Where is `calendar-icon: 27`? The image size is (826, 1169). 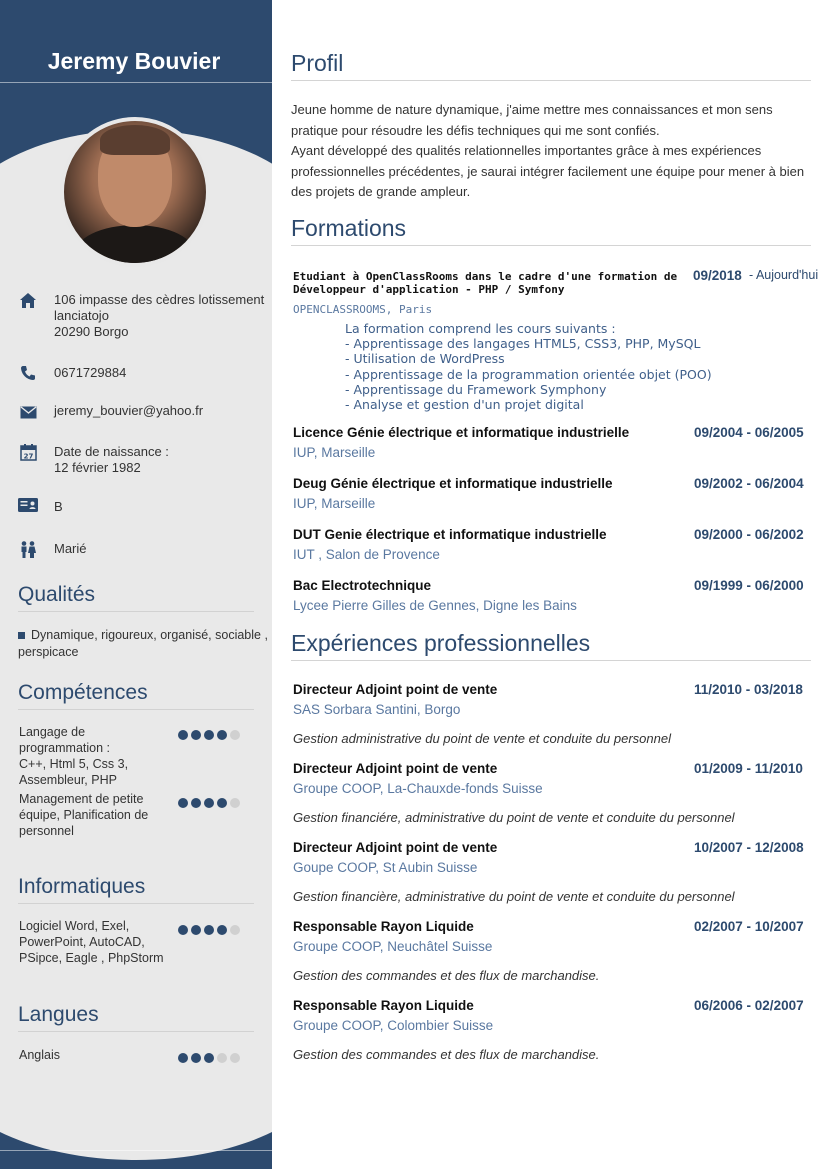
calendar-icon: 27 is located at coordinates (28, 454).